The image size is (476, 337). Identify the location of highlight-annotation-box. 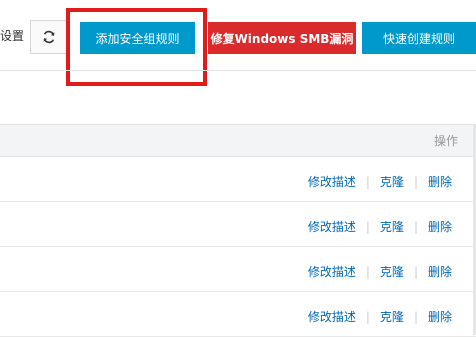
(136, 47).